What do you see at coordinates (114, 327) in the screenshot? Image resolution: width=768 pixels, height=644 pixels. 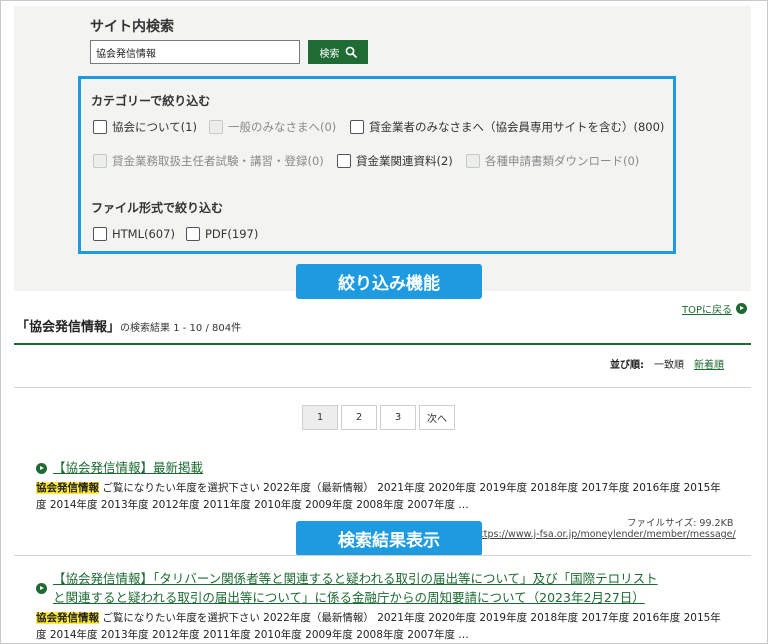 I see `results-close-quote: 」` at bounding box center [114, 327].